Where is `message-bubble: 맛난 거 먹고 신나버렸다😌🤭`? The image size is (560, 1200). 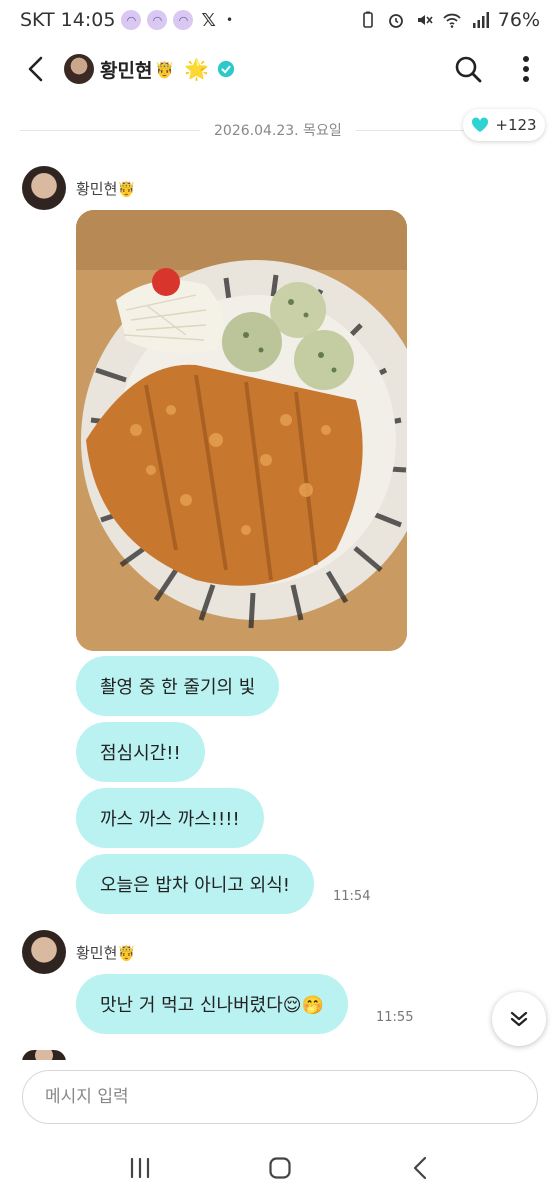
message-bubble: 맛난 거 먹고 신나버렸다😌🤭 is located at coordinates (212, 1004).